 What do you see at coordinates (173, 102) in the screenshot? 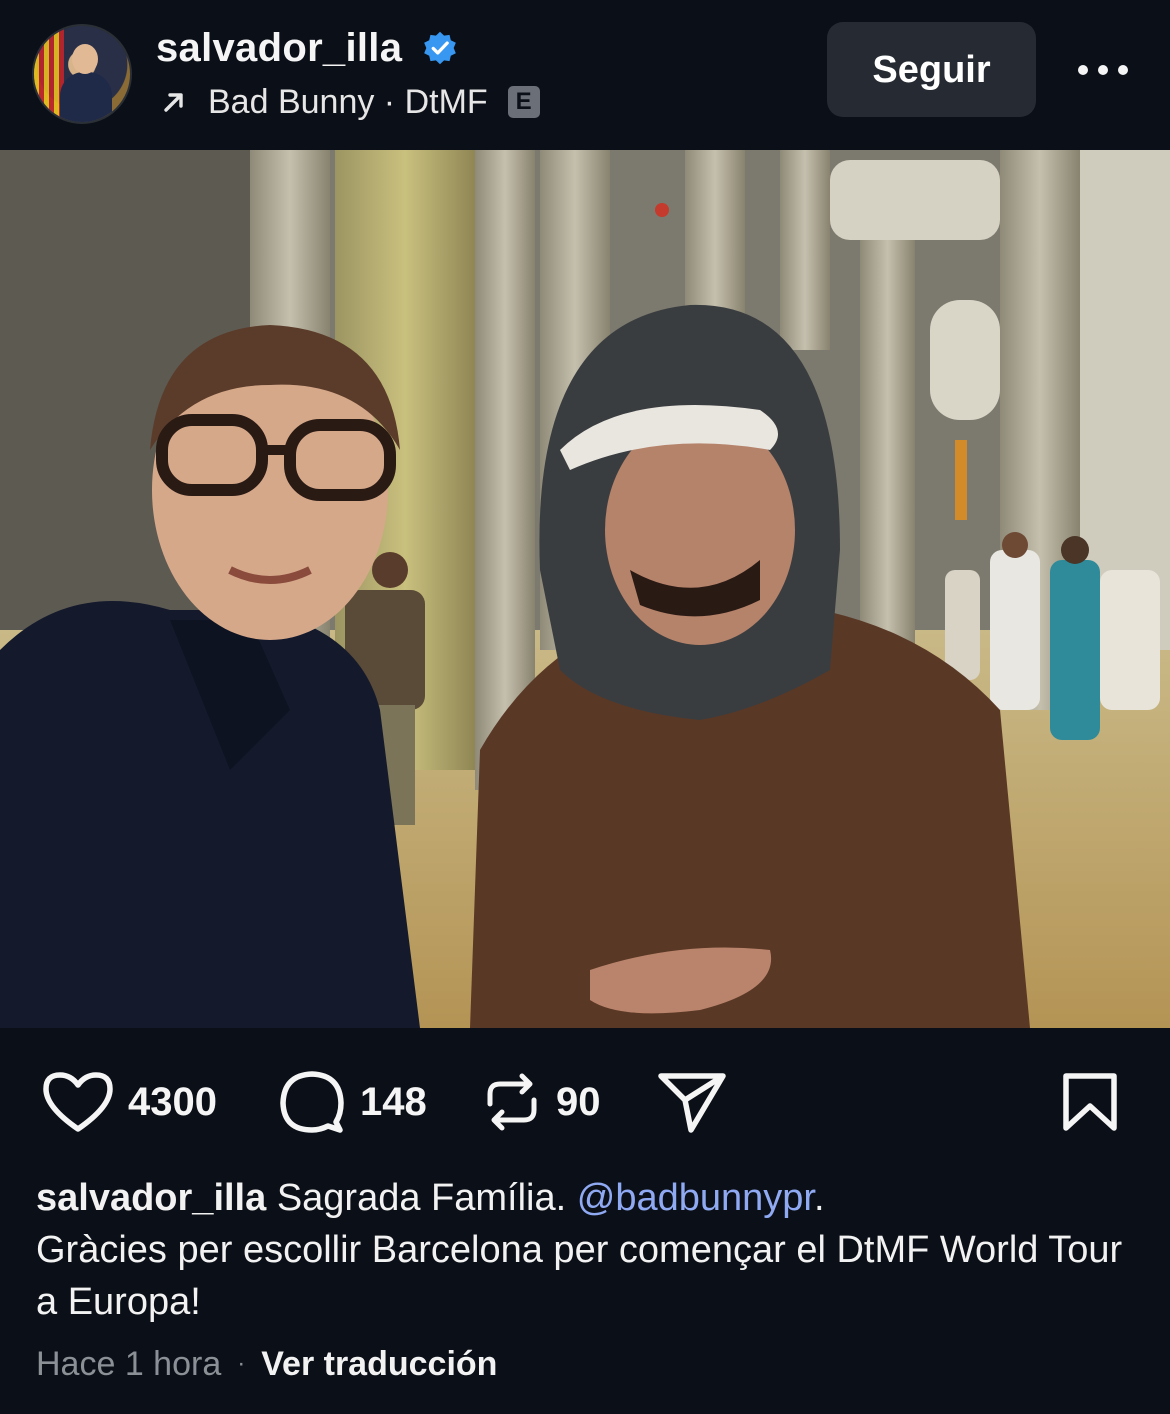
I see `arrow-up-right-icon` at bounding box center [173, 102].